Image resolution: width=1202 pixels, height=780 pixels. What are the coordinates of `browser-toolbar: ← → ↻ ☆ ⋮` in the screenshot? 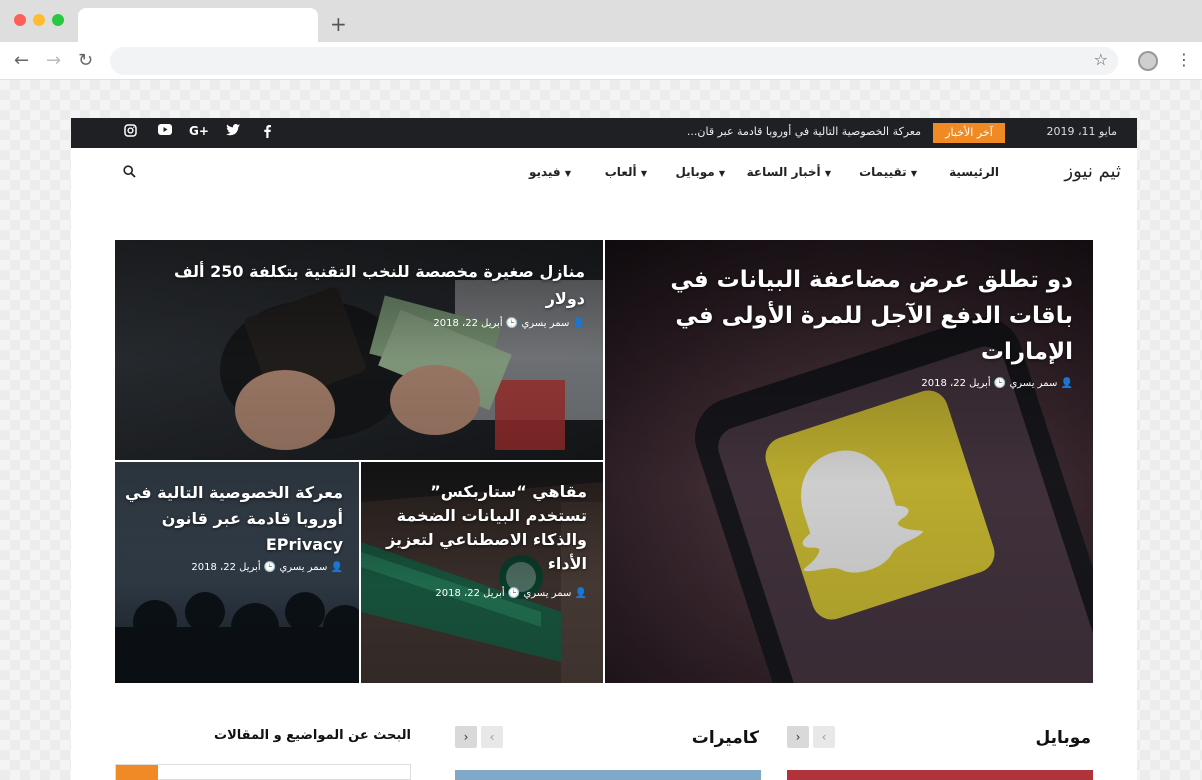 It's located at (601, 61).